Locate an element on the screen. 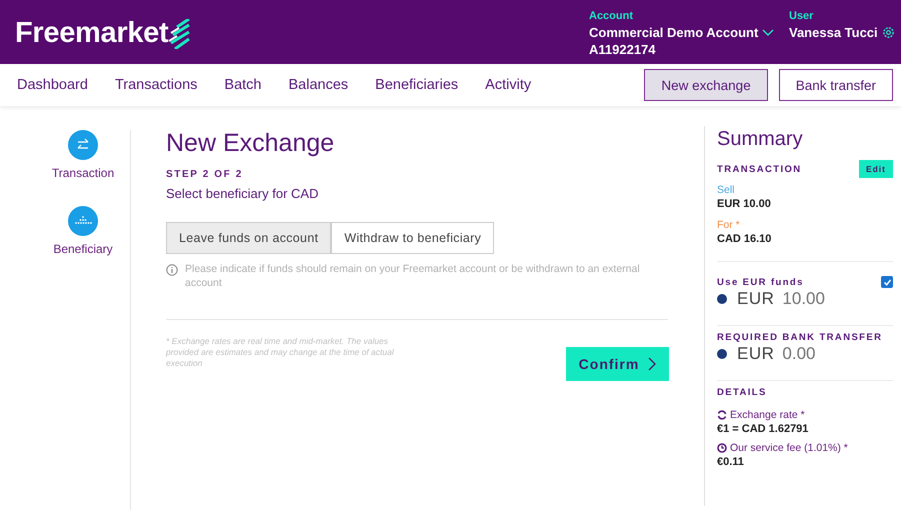  rate-value: €1 = CAD 1.62791 is located at coordinates (763, 429).